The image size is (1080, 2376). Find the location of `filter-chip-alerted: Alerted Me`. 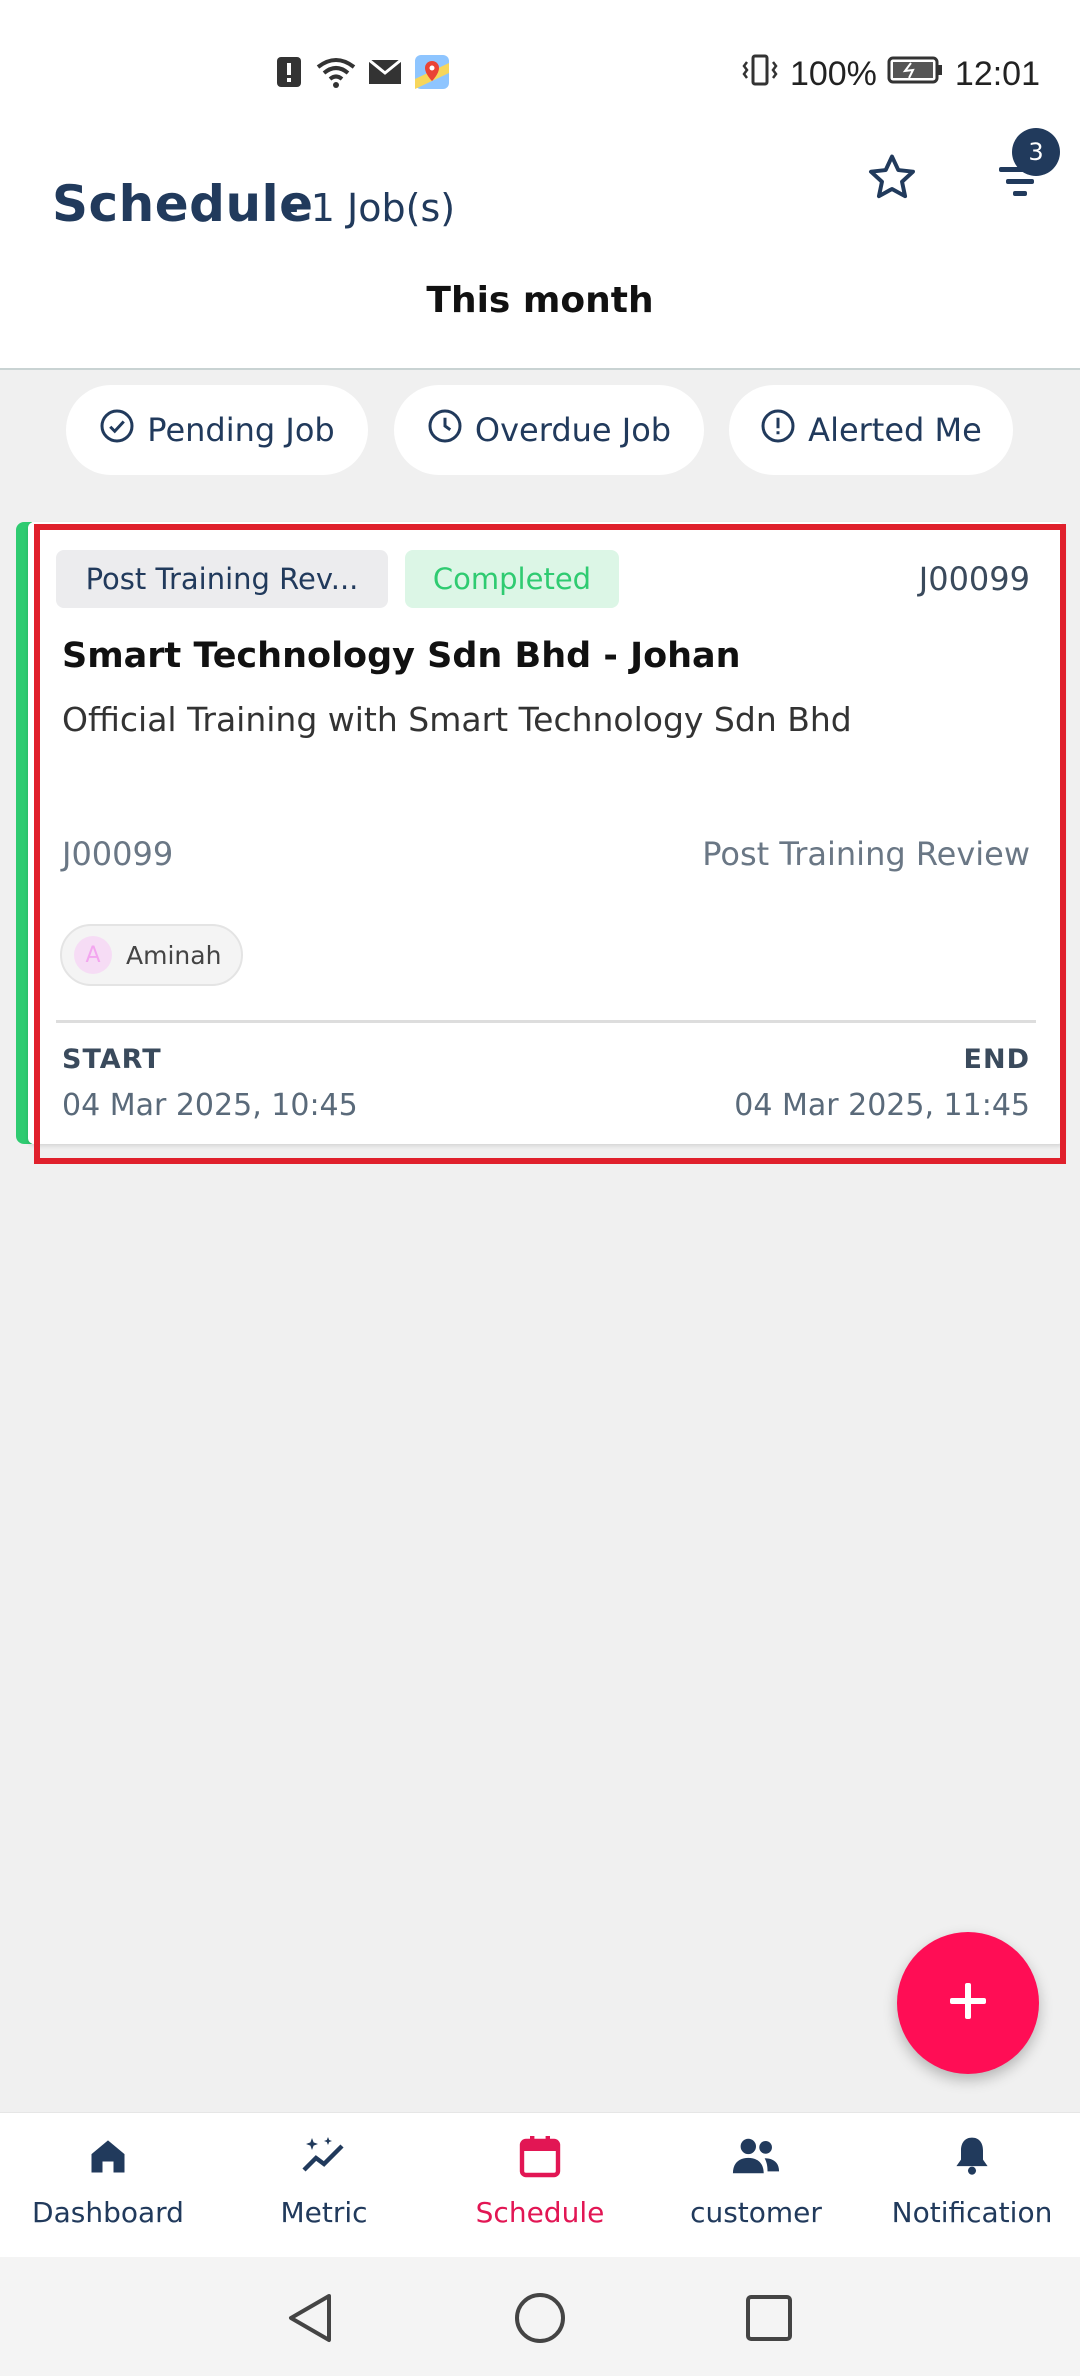

filter-chip-alerted: Alerted Me is located at coordinates (871, 430).